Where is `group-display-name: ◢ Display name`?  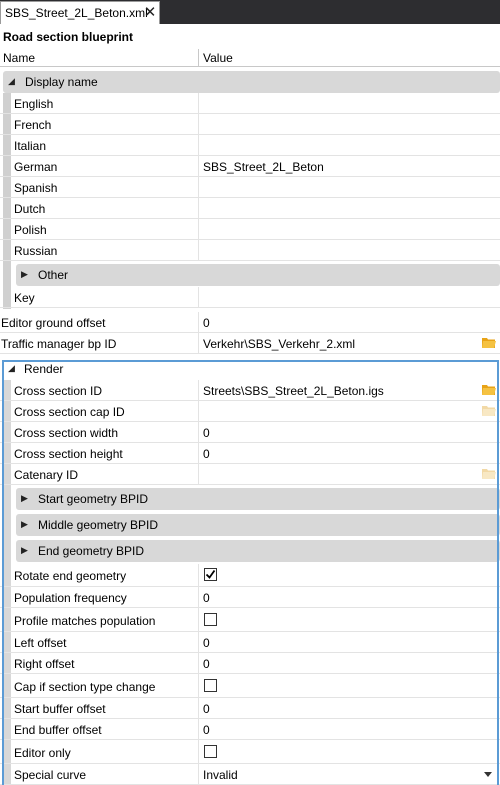 group-display-name: ◢ Display name is located at coordinates (251, 82).